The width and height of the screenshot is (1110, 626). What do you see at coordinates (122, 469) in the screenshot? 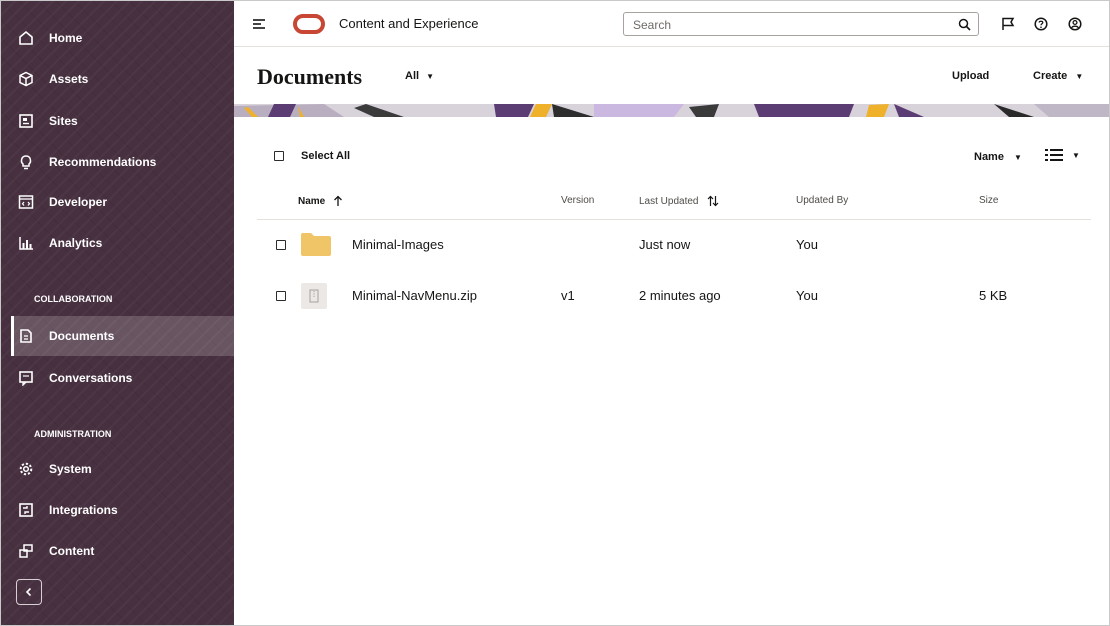
I see `sidebar-item-system: System` at bounding box center [122, 469].